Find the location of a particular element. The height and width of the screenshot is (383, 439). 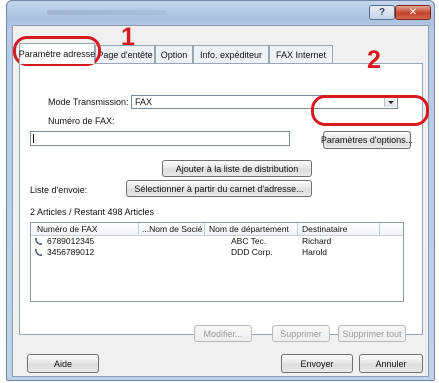

annotation-number-2: 2 is located at coordinates (374, 60).